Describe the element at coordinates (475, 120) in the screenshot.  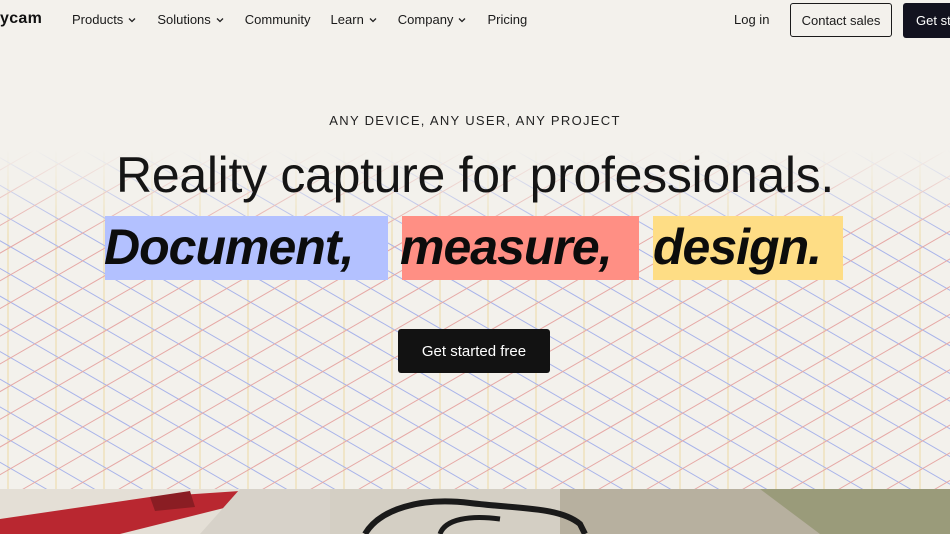
I see `hero-eyebrow: ANY DEVICE, ANY USER, ANY PROJECT` at that location.